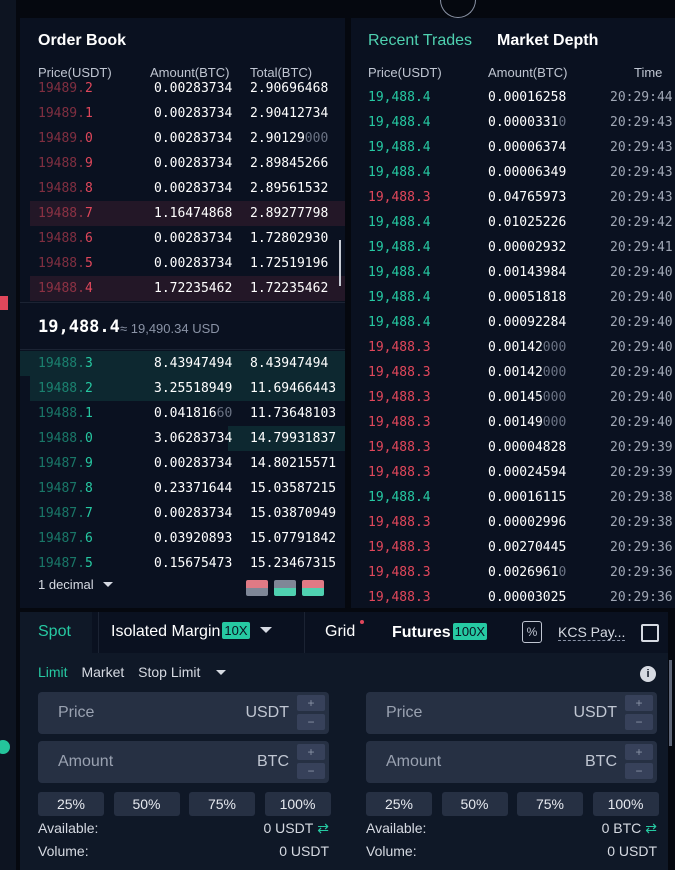 The image size is (675, 870). Describe the element at coordinates (182, 413) in the screenshot. I see `bid-row: 19488.1 0.04181660 11.73648103` at that location.